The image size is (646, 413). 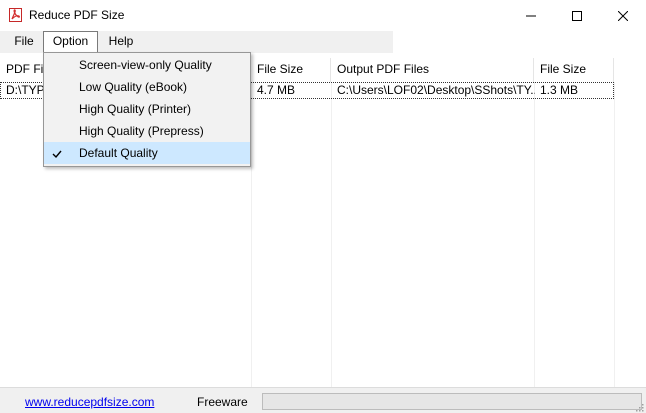 What do you see at coordinates (141, 131) in the screenshot?
I see `menu-item-label: High Quality (Prepress)` at bounding box center [141, 131].